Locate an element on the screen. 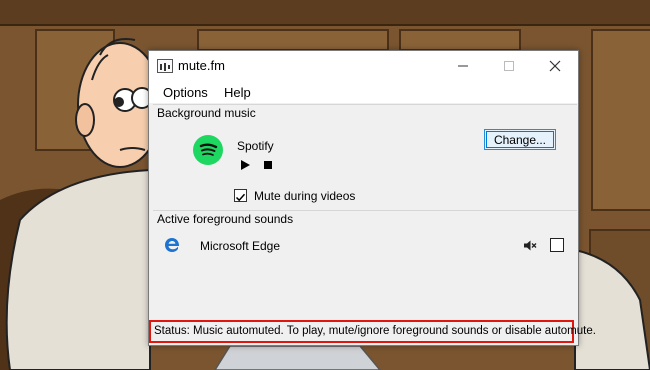 This screenshot has width=650, height=370. maximize-button is located at coordinates (509, 66).